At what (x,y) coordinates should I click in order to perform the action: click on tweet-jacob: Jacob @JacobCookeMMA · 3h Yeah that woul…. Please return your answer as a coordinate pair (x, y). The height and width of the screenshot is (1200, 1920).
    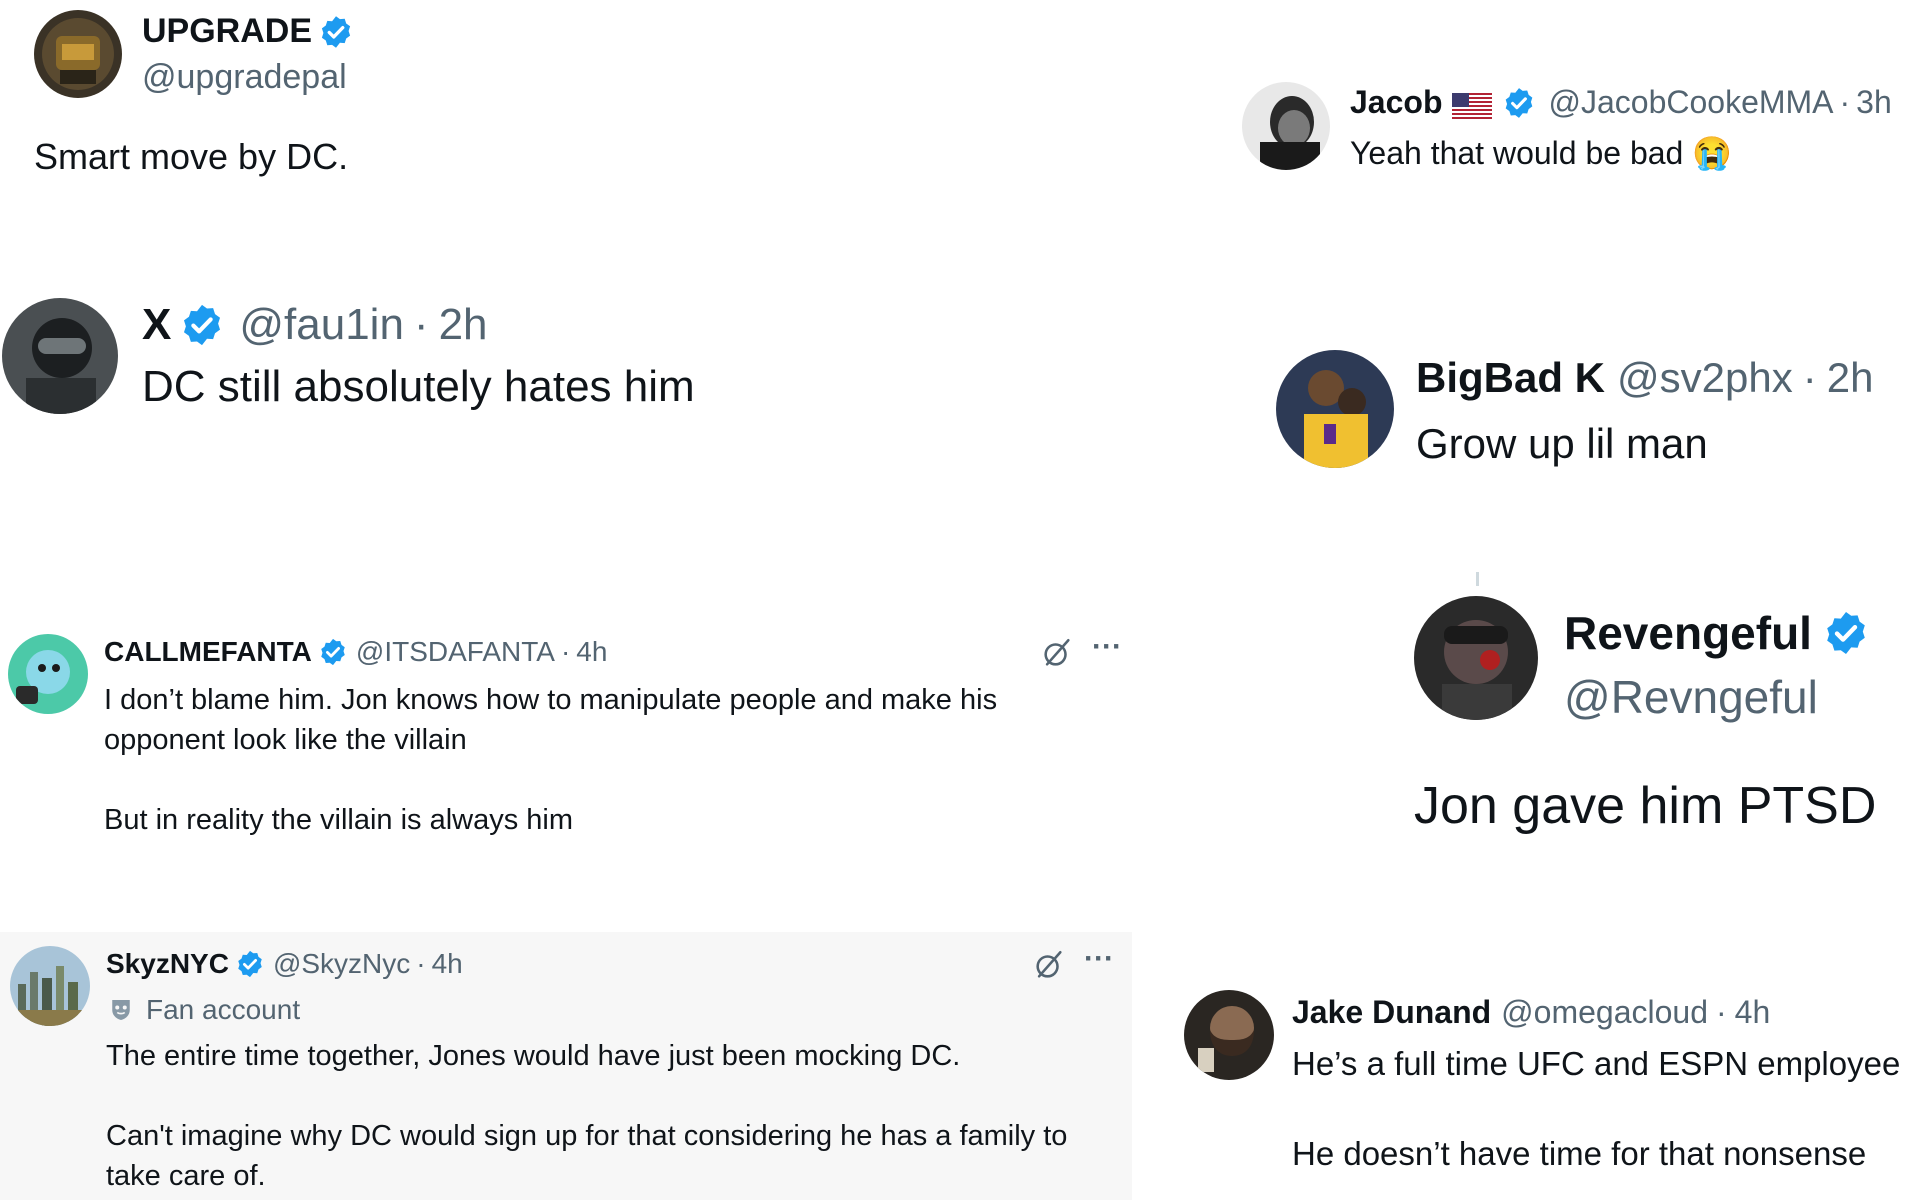
    Looking at the image, I should click on (1575, 130).